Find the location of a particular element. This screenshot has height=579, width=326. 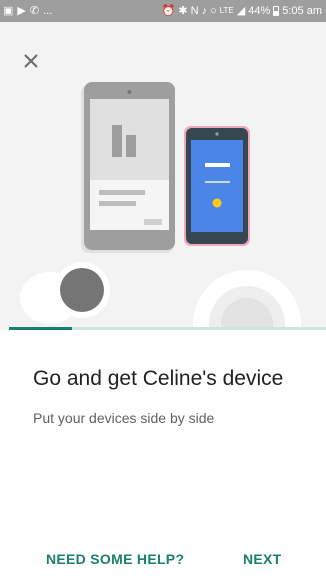

play-store-icon: ▶ is located at coordinates (21, 10).